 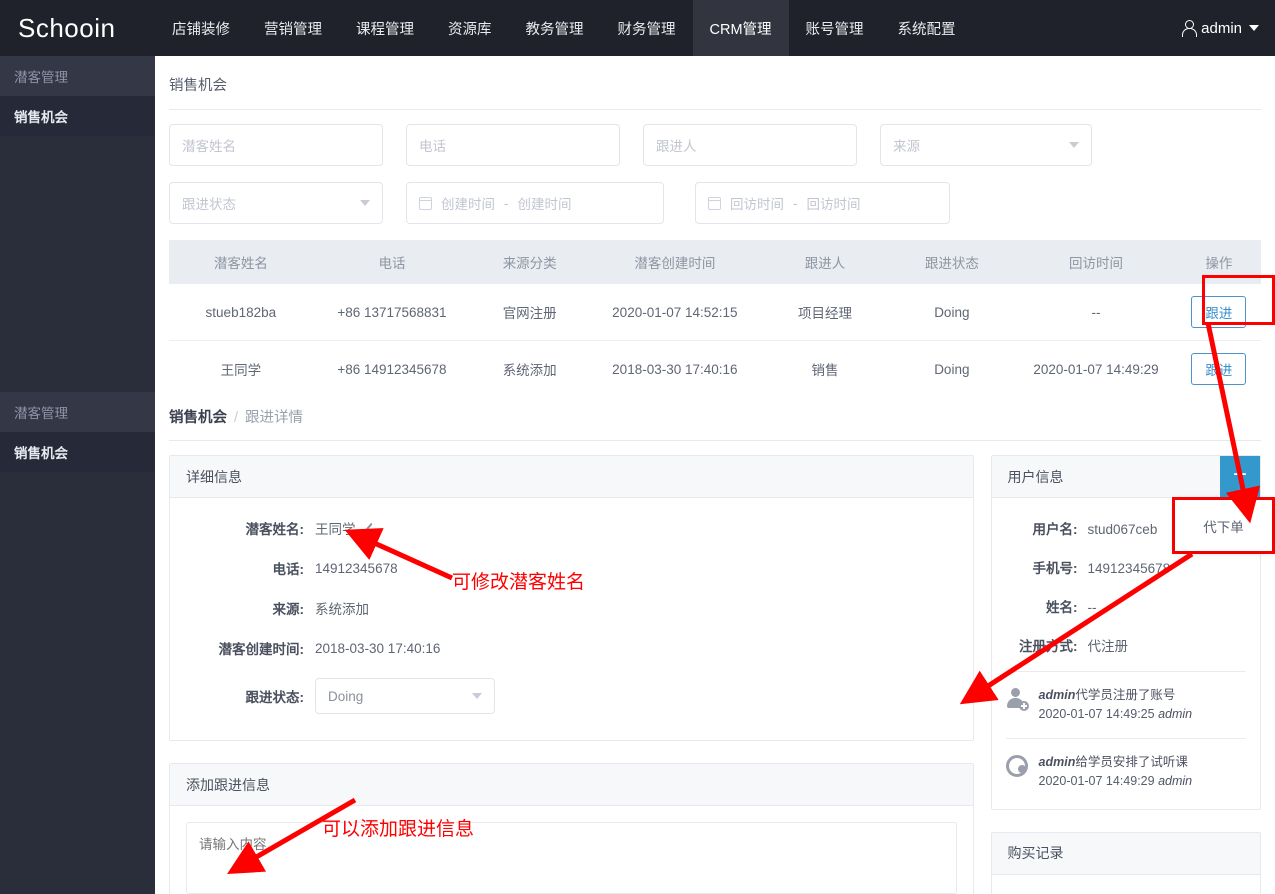 What do you see at coordinates (1125, 477) in the screenshot?
I see `user-info-card-header: 用户信息 +` at bounding box center [1125, 477].